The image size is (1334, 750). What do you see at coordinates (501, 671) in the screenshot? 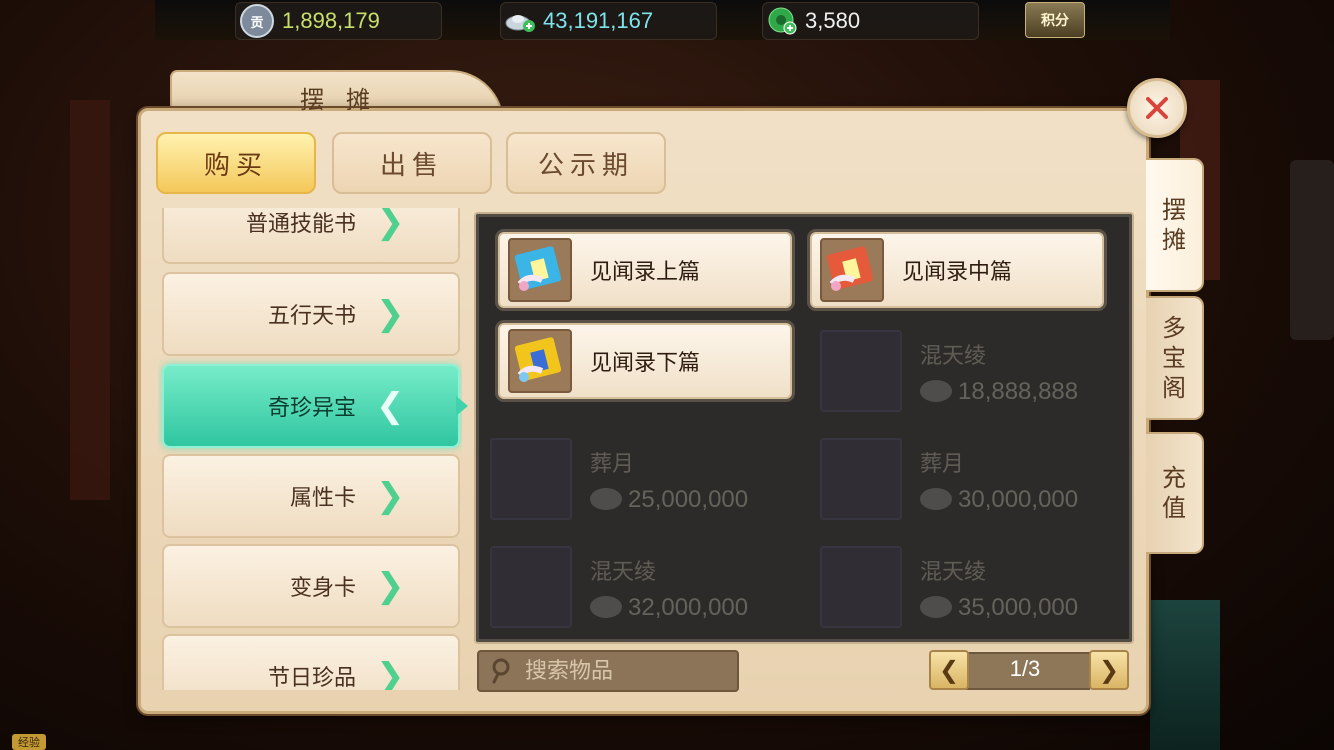
I see `search-icon` at bounding box center [501, 671].